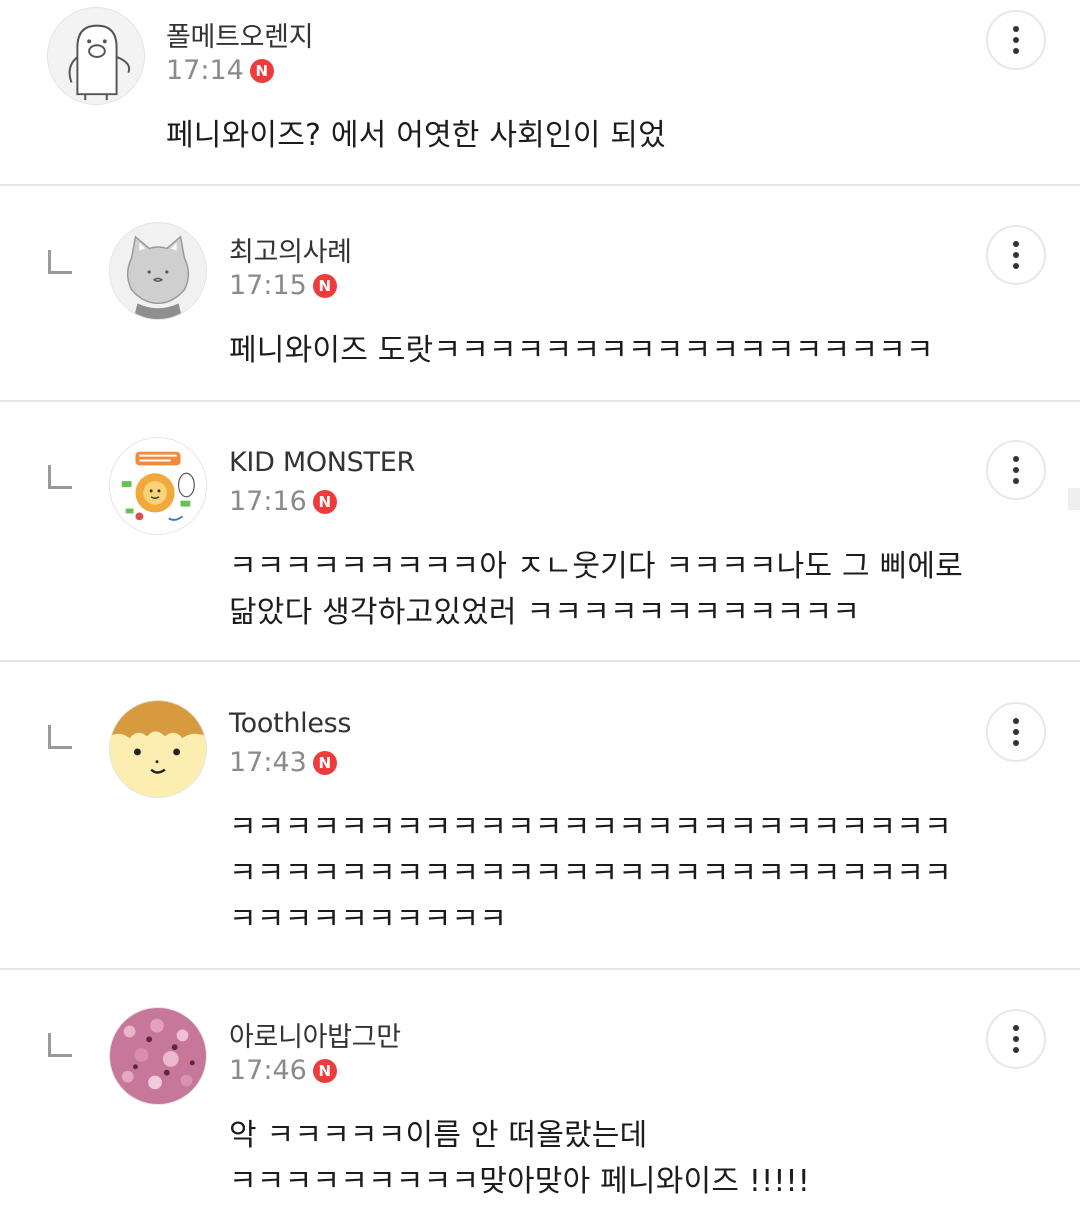  I want to click on timestamp-row: 17:46 N, so click(283, 1070).